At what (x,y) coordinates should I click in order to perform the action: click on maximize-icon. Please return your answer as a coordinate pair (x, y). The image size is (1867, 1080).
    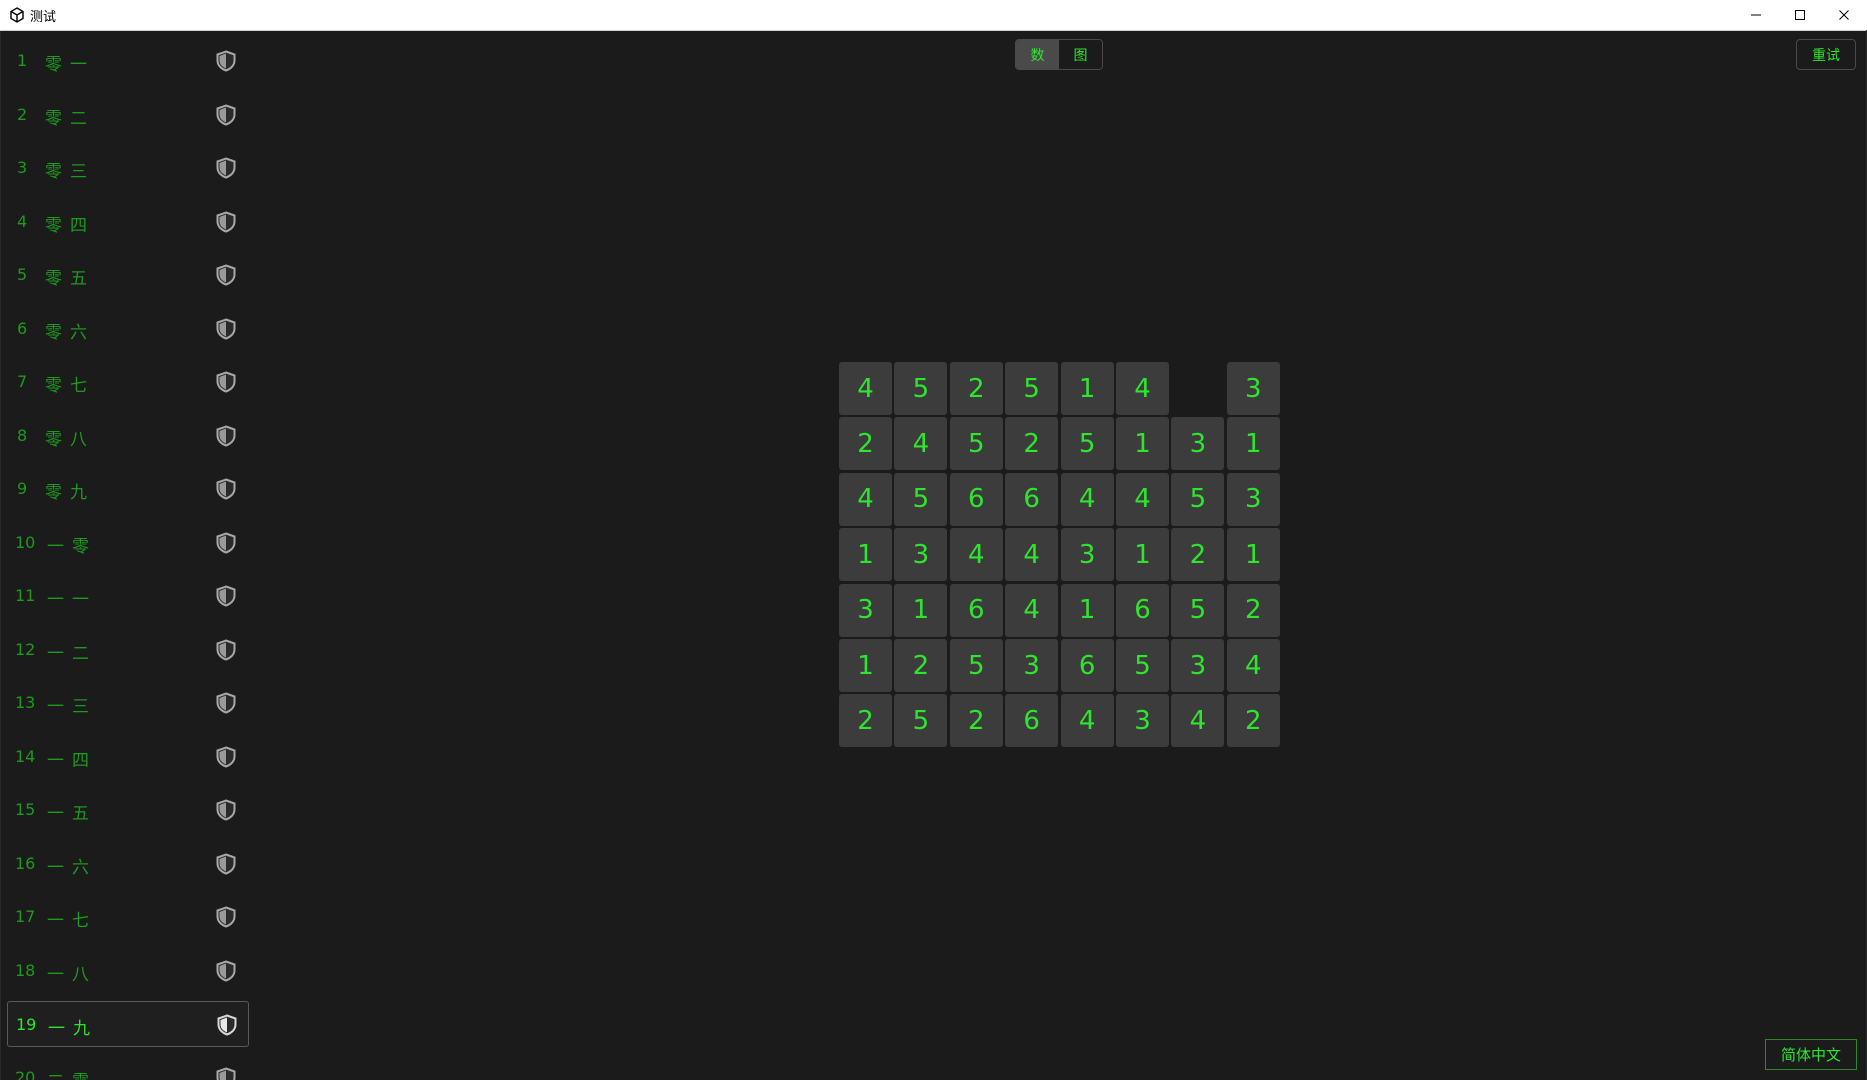
    Looking at the image, I should click on (1800, 15).